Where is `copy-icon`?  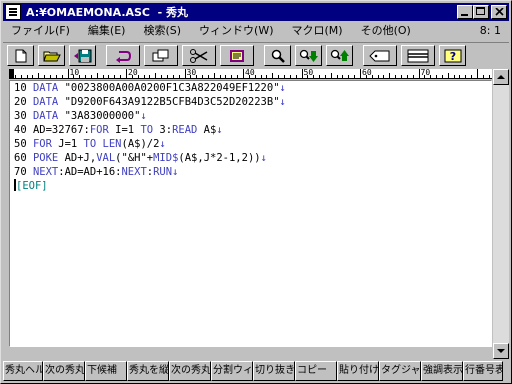 copy-icon is located at coordinates (160, 55).